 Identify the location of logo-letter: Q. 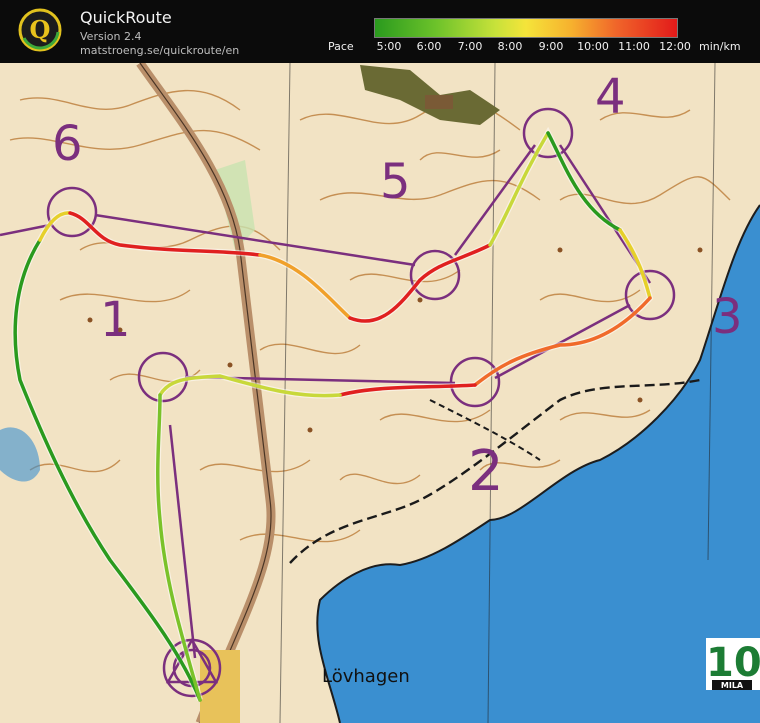
(40, 29).